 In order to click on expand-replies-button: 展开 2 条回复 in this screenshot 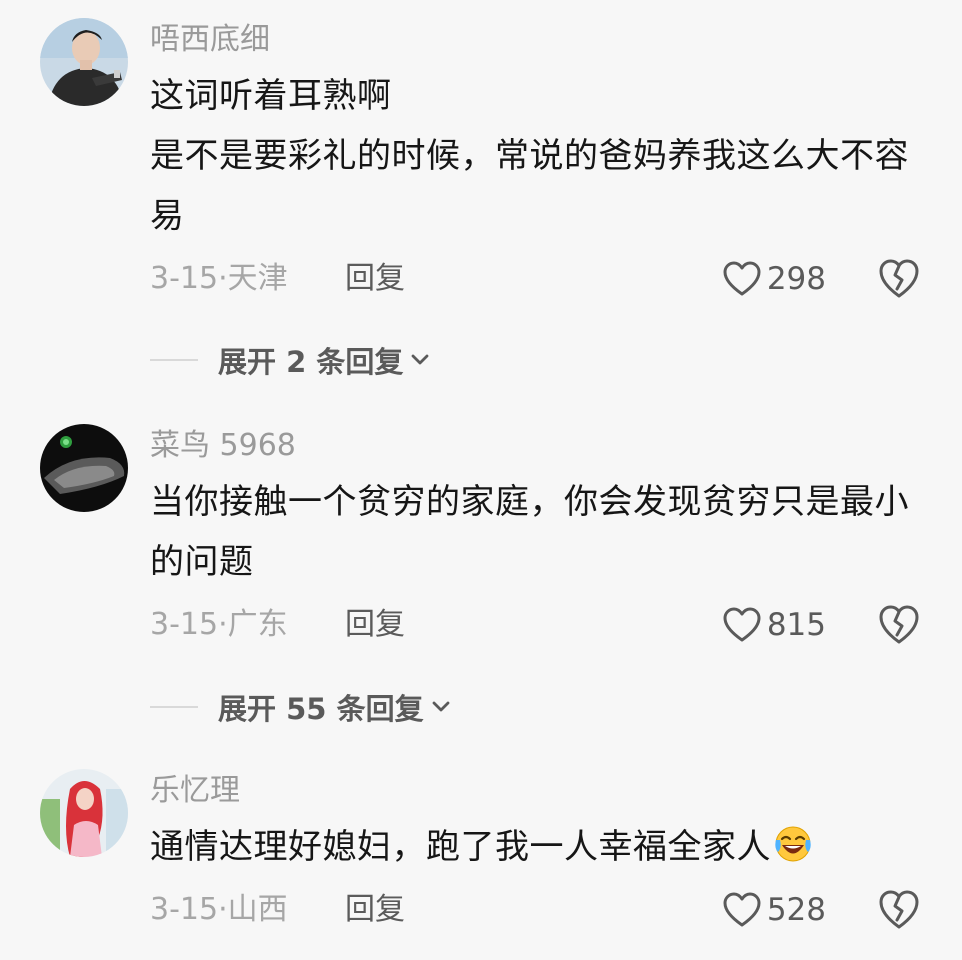, I will do `click(290, 360)`.